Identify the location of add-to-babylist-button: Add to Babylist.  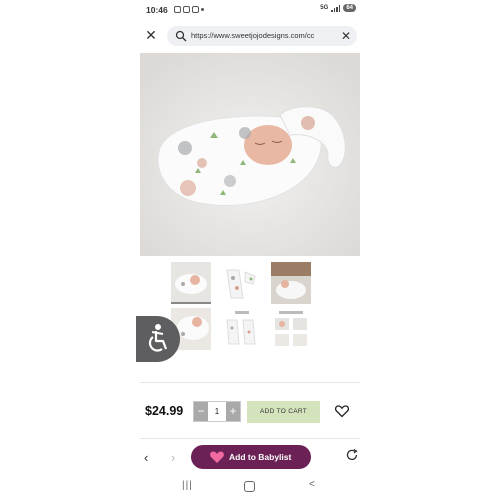
(251, 457).